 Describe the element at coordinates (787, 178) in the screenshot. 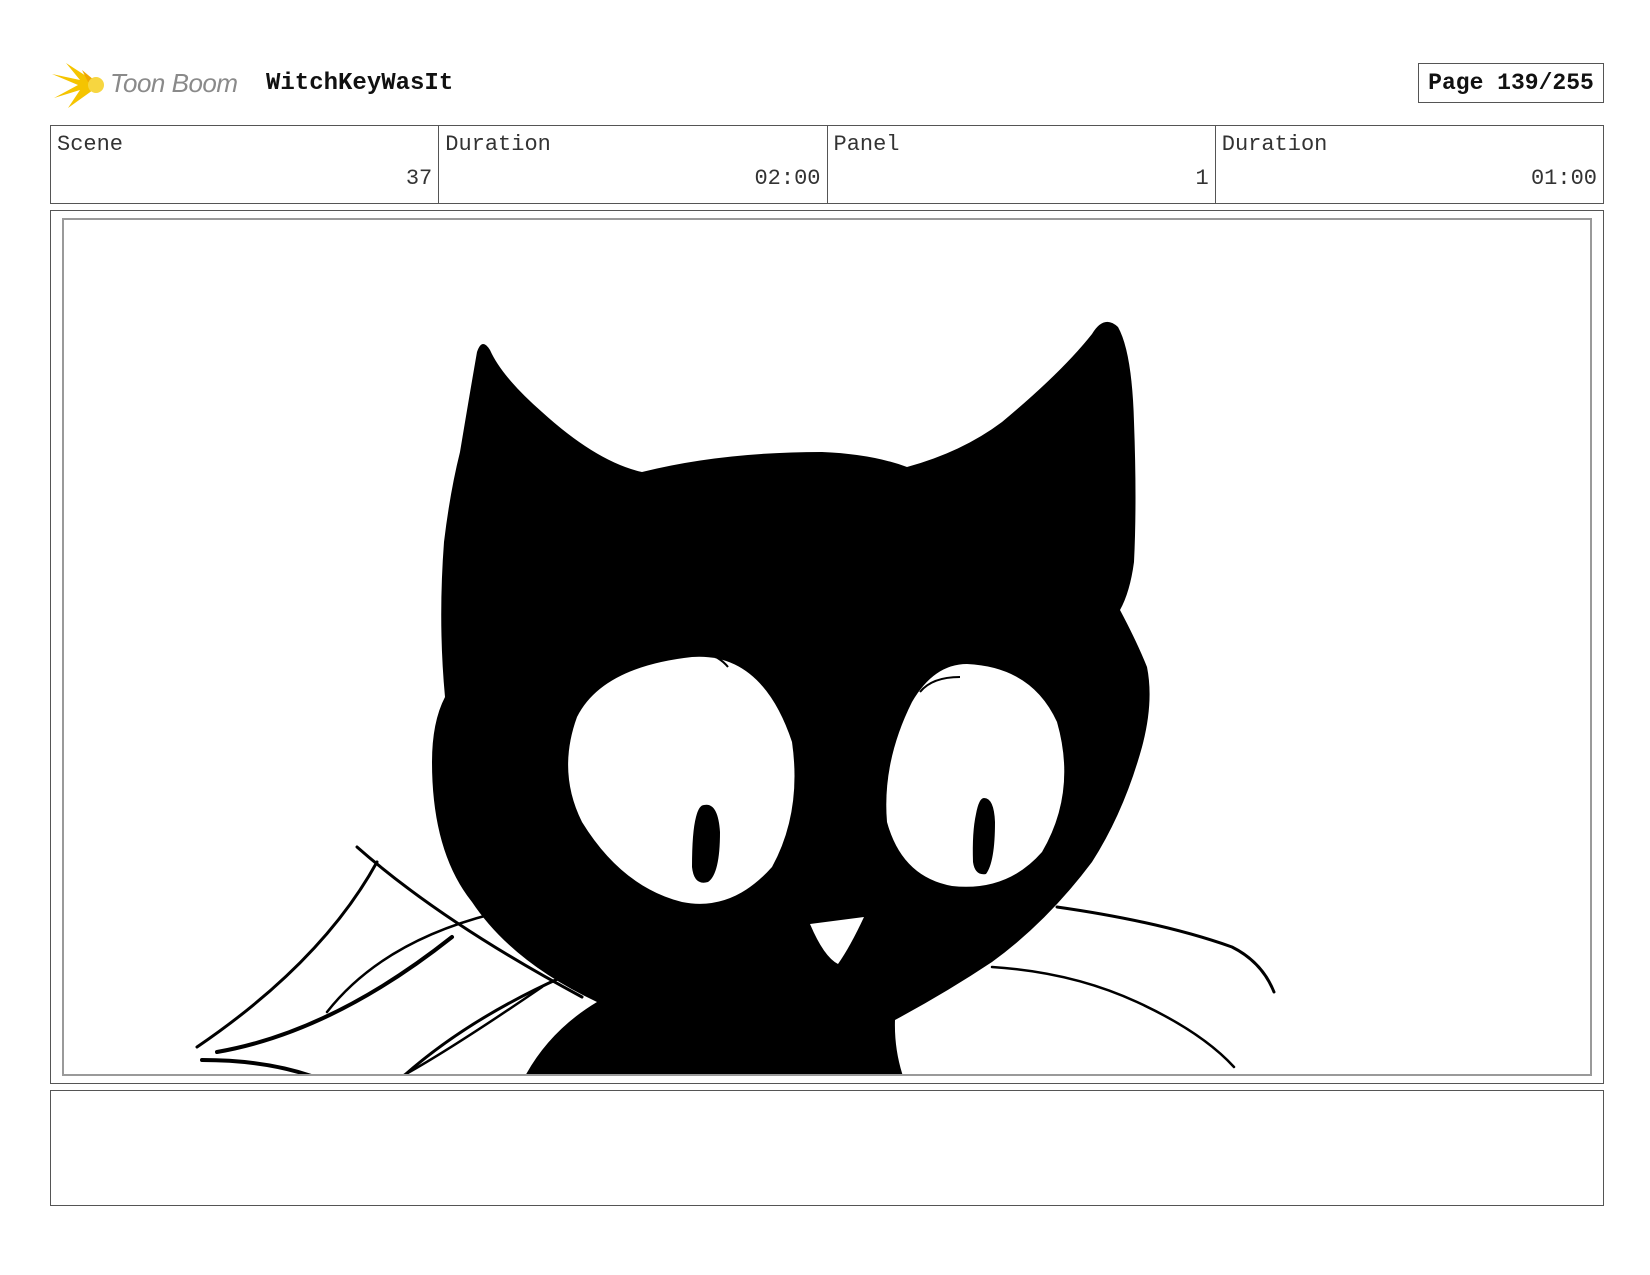

I see `scene-duration-value: 02:00` at that location.